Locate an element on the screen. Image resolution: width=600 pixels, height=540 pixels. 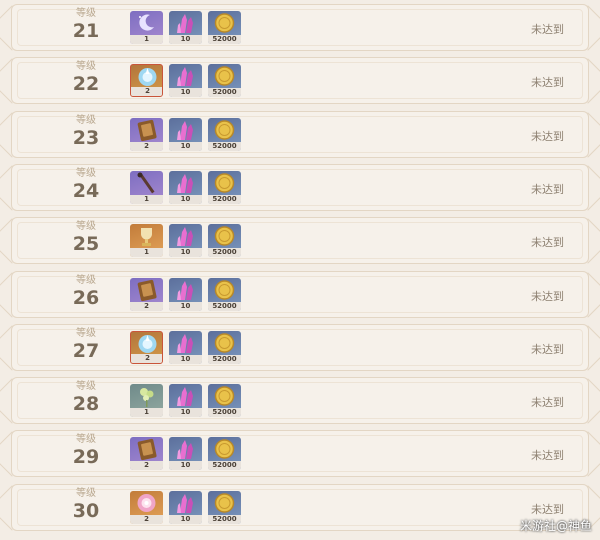
level-row: 等级 28 1 10 52000 未达到 is located at coordinates (300, 401).